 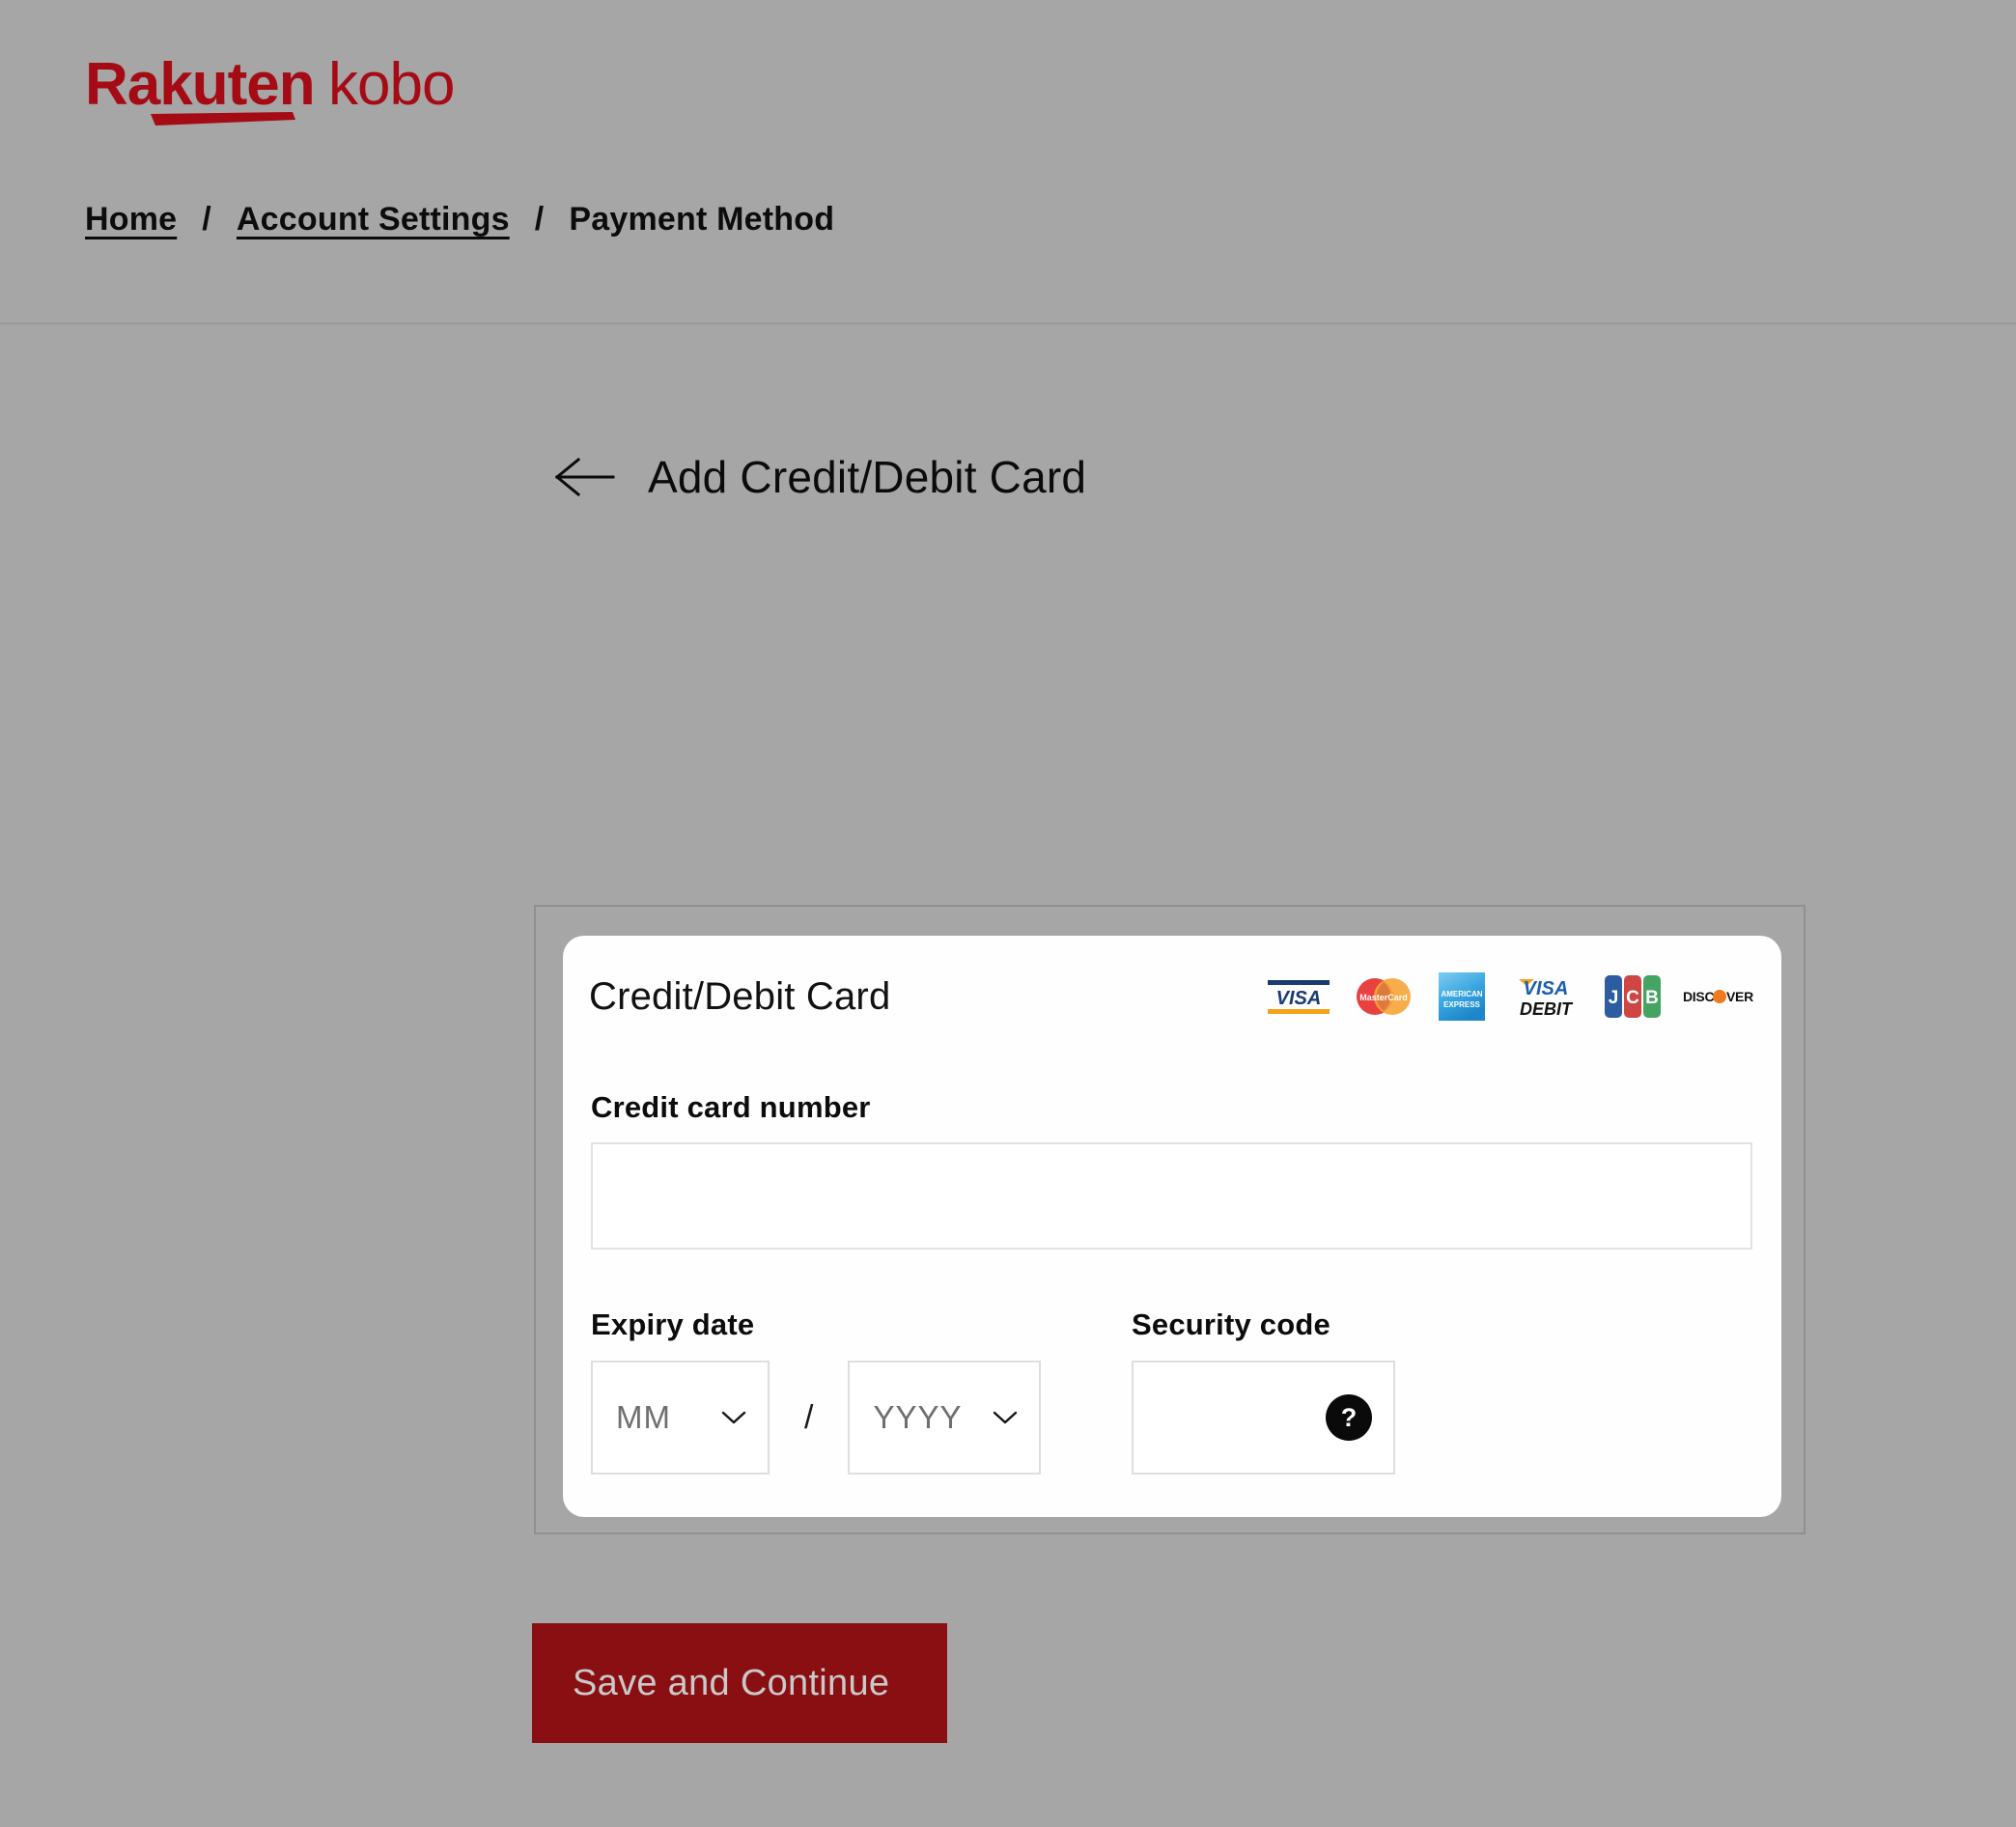 What do you see at coordinates (673, 1324) in the screenshot?
I see `expiry-date-label: Expiry date` at bounding box center [673, 1324].